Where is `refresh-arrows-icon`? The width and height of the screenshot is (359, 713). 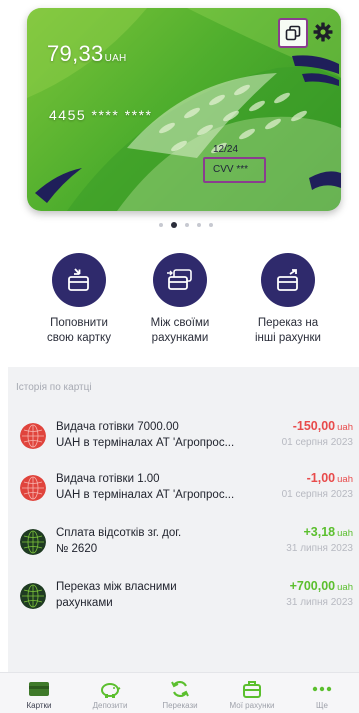
refresh-arrows-icon is located at coordinates (180, 689).